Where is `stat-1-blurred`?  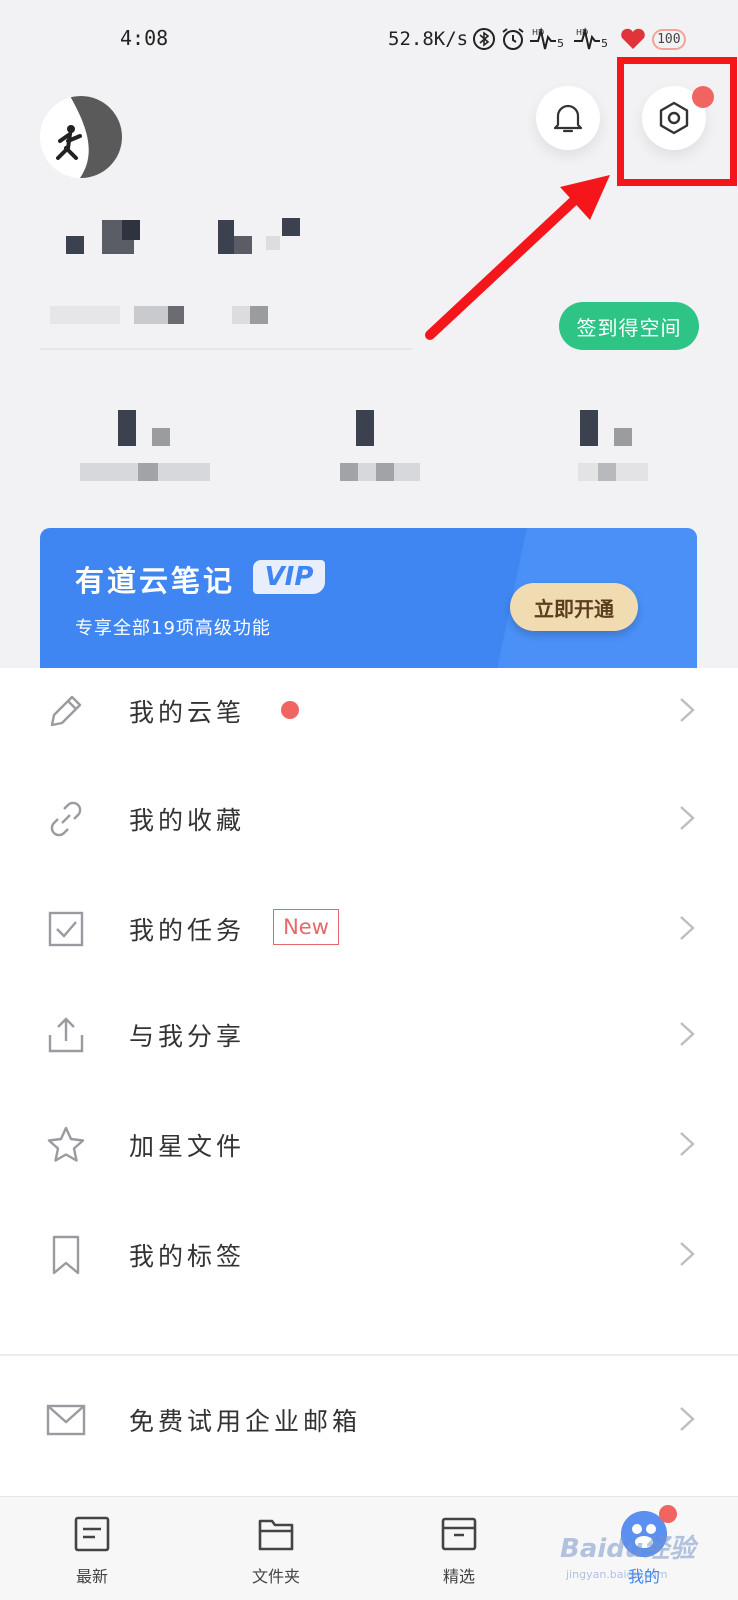 stat-1-blurred is located at coordinates (145, 445).